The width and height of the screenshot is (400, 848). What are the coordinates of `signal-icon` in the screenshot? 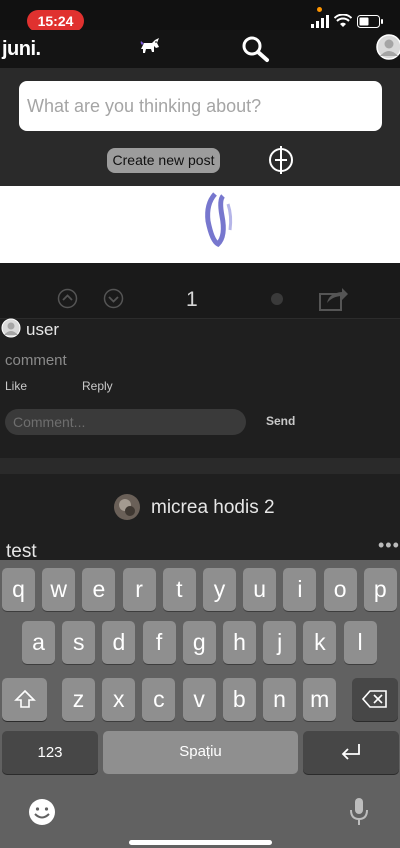 It's located at (320, 21).